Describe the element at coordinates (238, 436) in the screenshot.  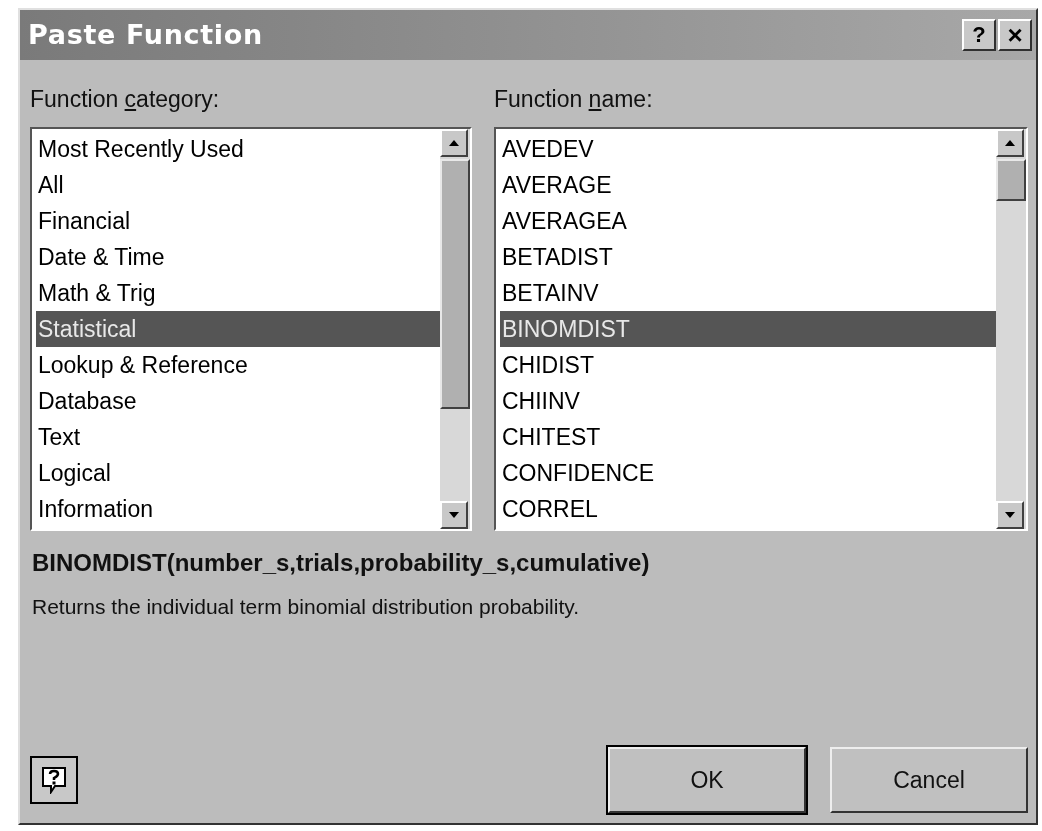
I see `list-item: Text` at that location.